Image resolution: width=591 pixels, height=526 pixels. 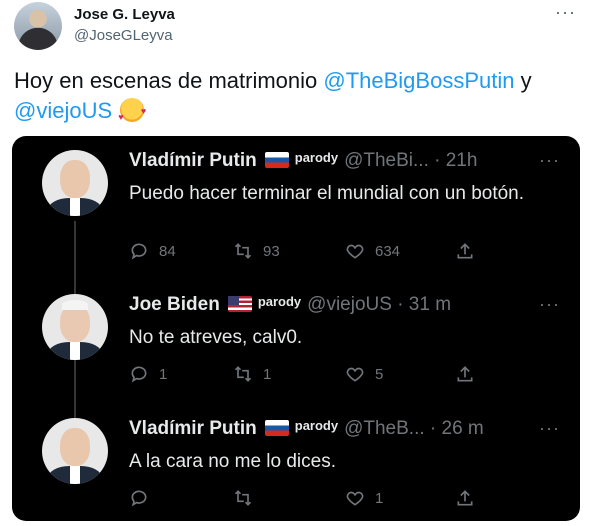 I want to click on tweet-handle-time: @viejoUS · 31 m, so click(x=379, y=304).